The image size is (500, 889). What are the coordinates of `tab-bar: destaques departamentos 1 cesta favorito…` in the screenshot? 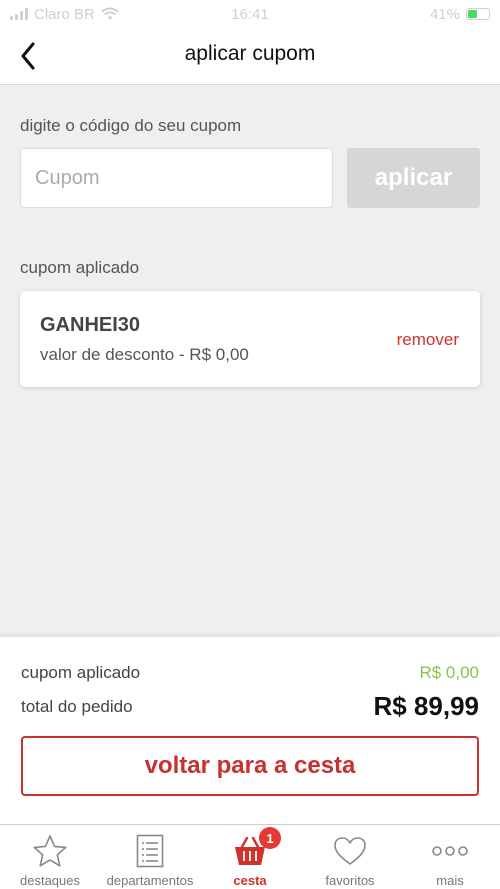 It's located at (250, 856).